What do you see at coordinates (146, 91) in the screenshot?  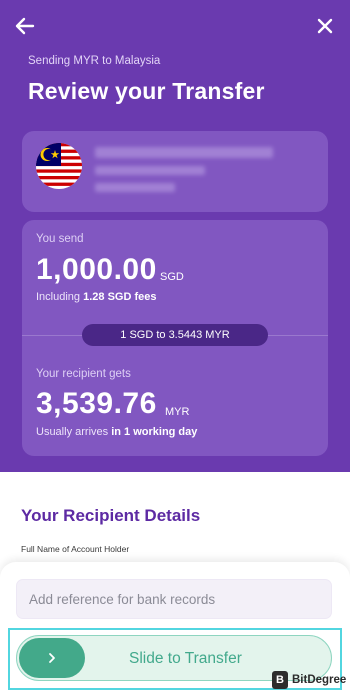 I see `page-title: Review your Transfer` at bounding box center [146, 91].